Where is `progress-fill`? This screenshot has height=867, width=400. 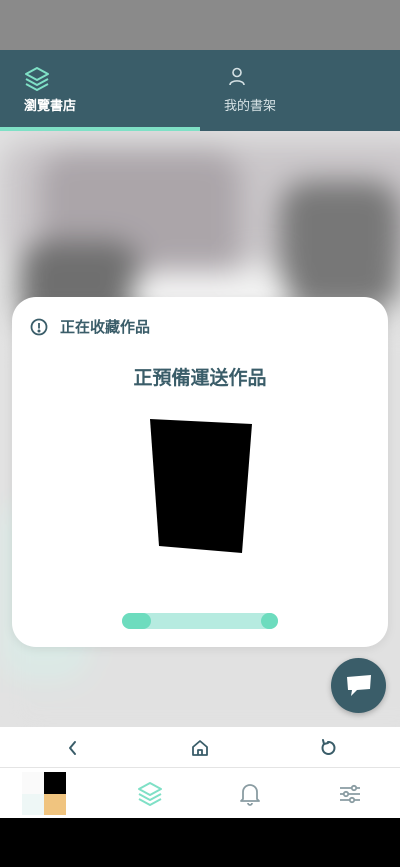 progress-fill is located at coordinates (136, 621).